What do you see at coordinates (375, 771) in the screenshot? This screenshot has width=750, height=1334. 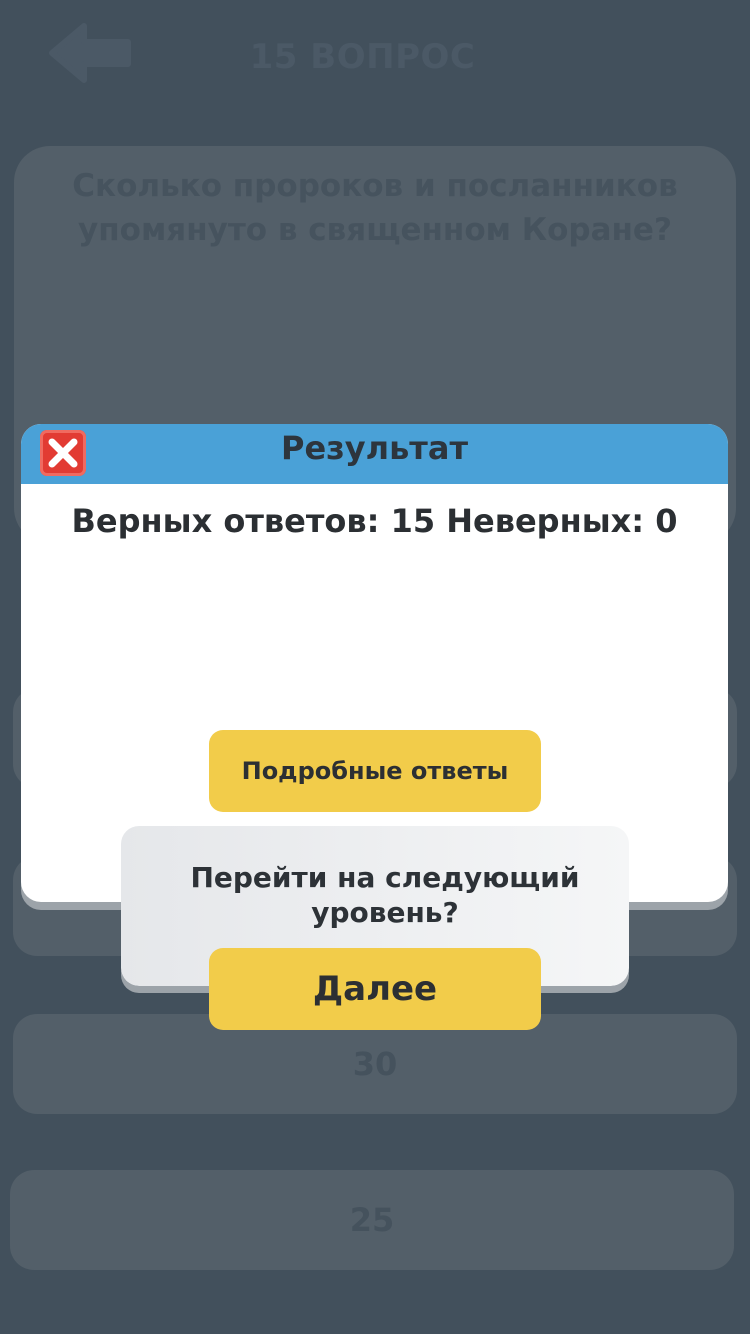 I see `detailed-answers-button: Подробные ответы` at bounding box center [375, 771].